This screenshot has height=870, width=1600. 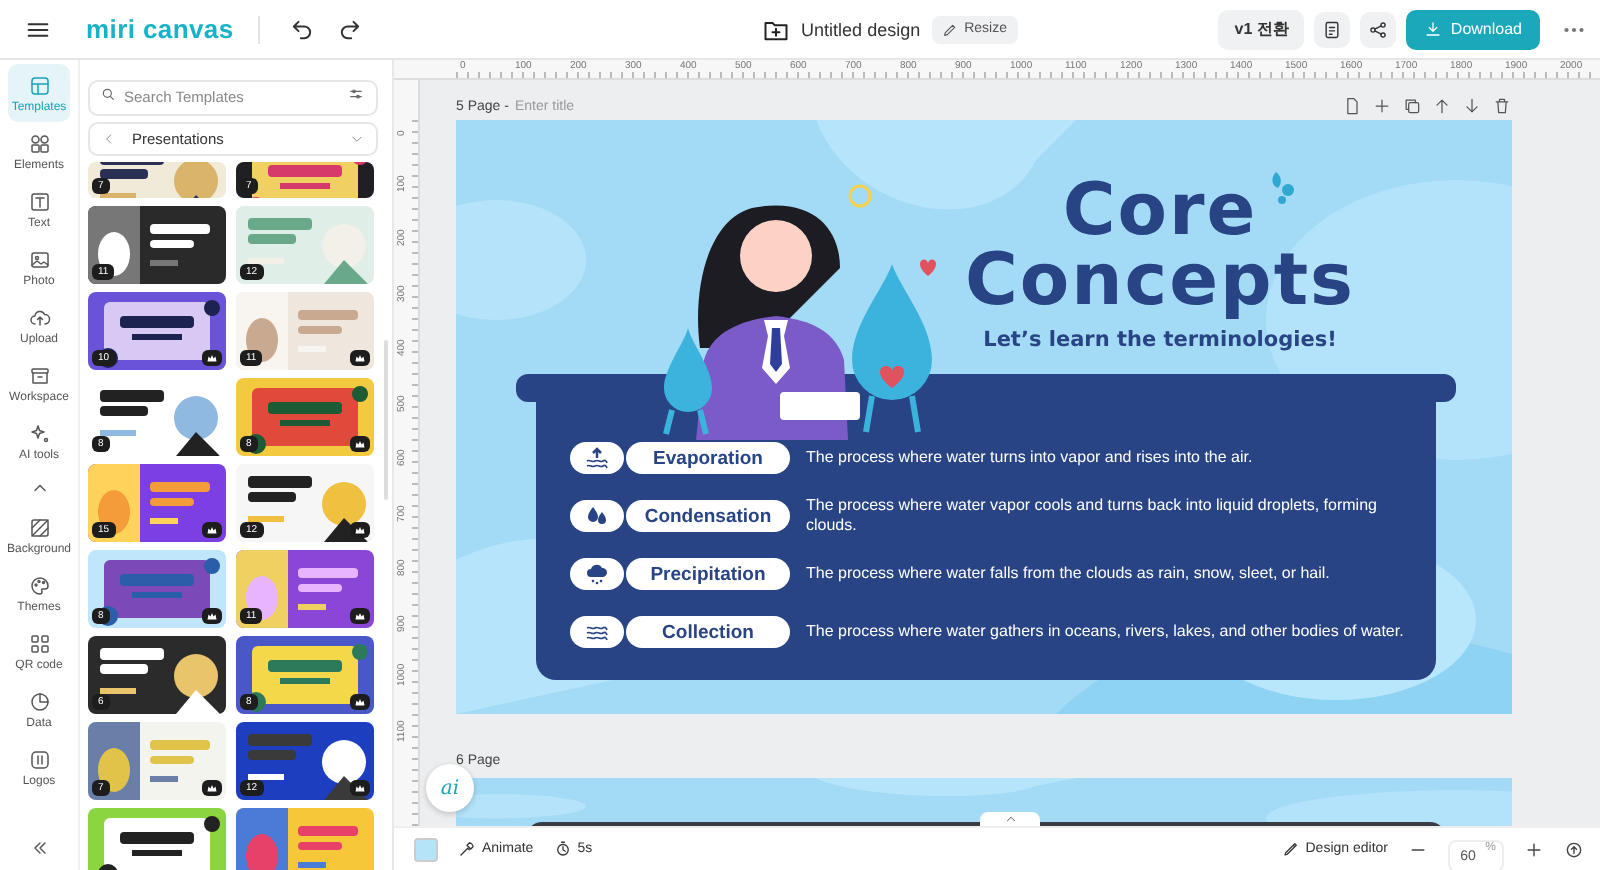 I want to click on more-icon, so click(x=1574, y=29).